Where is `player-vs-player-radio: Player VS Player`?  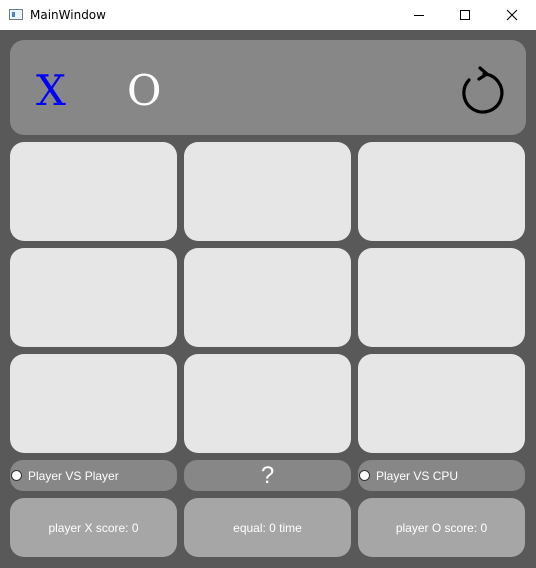
player-vs-player-radio: Player VS Player is located at coordinates (93, 475).